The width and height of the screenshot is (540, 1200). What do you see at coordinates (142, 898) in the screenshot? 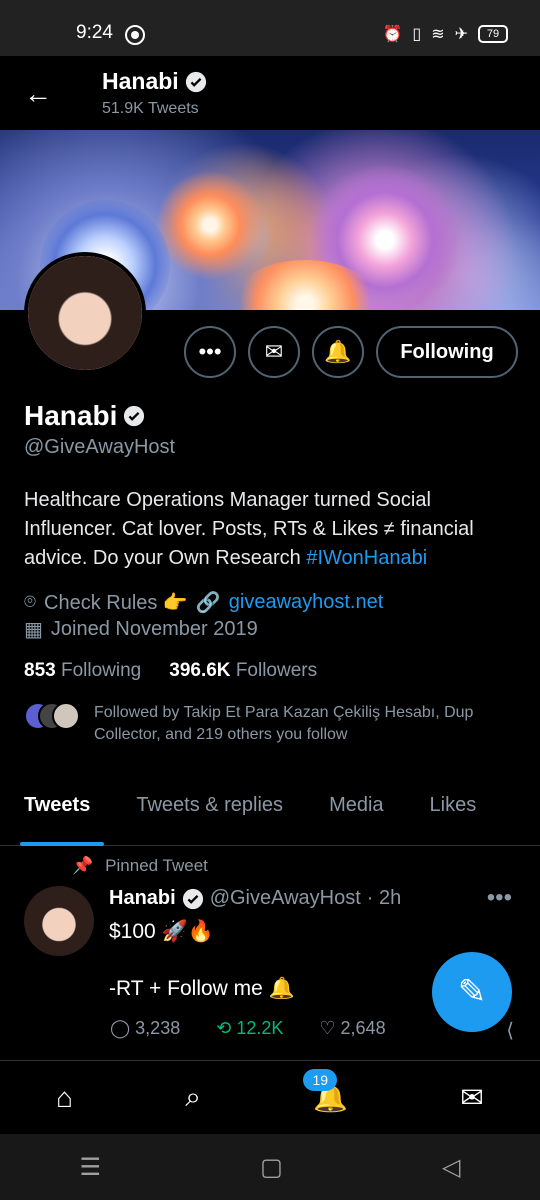
I see `tweet-author: Hanabi` at bounding box center [142, 898].